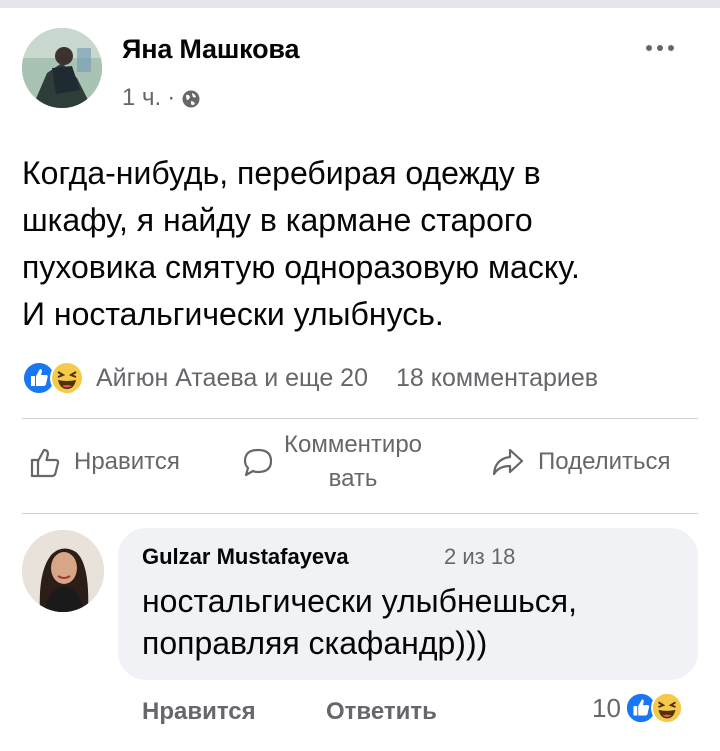  I want to click on post-time: 1 ч., so click(141, 98).